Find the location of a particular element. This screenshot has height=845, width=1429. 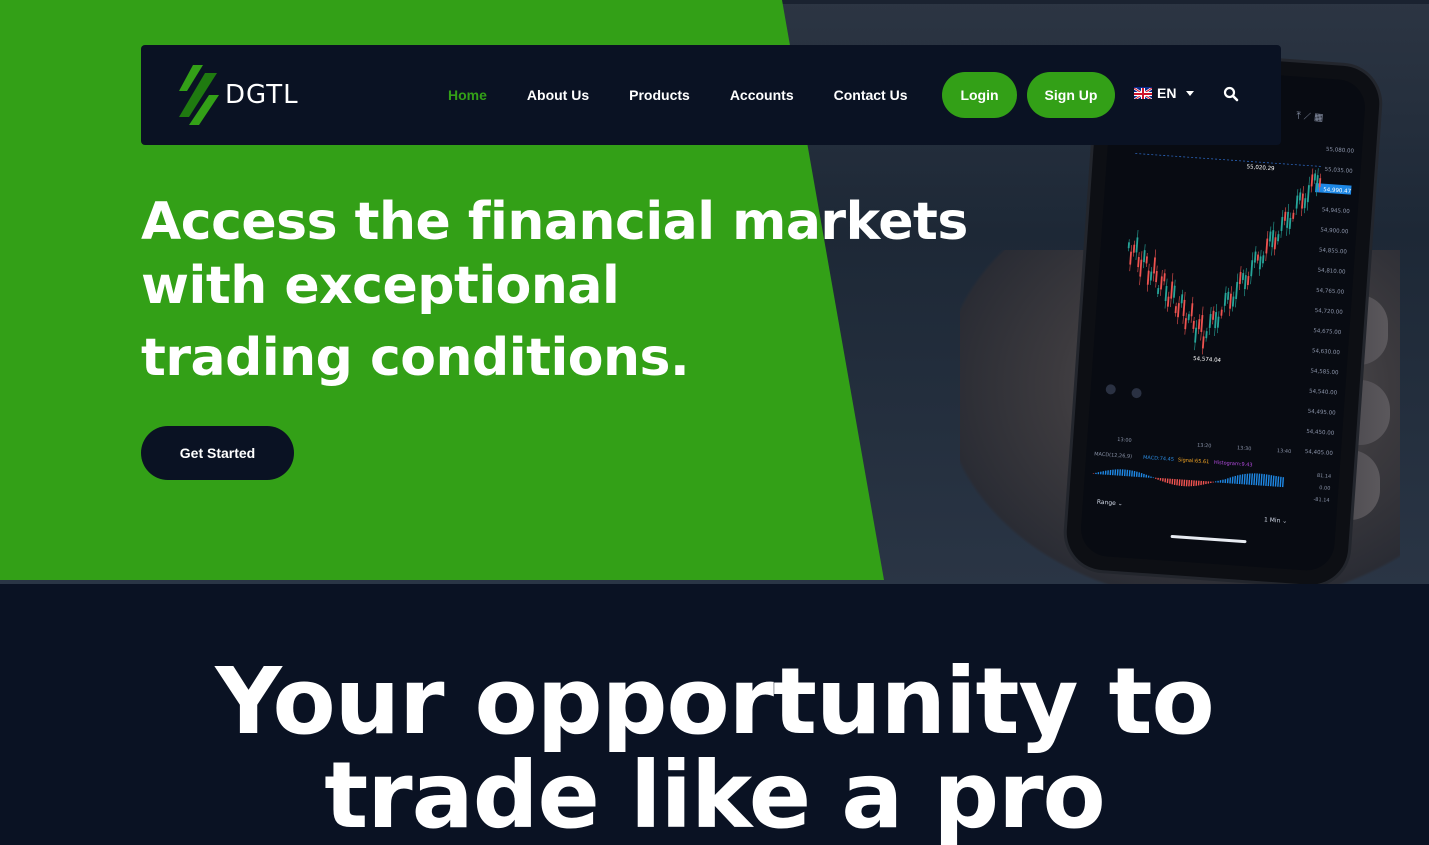

signup-button: Sign Up is located at coordinates (1071, 95).